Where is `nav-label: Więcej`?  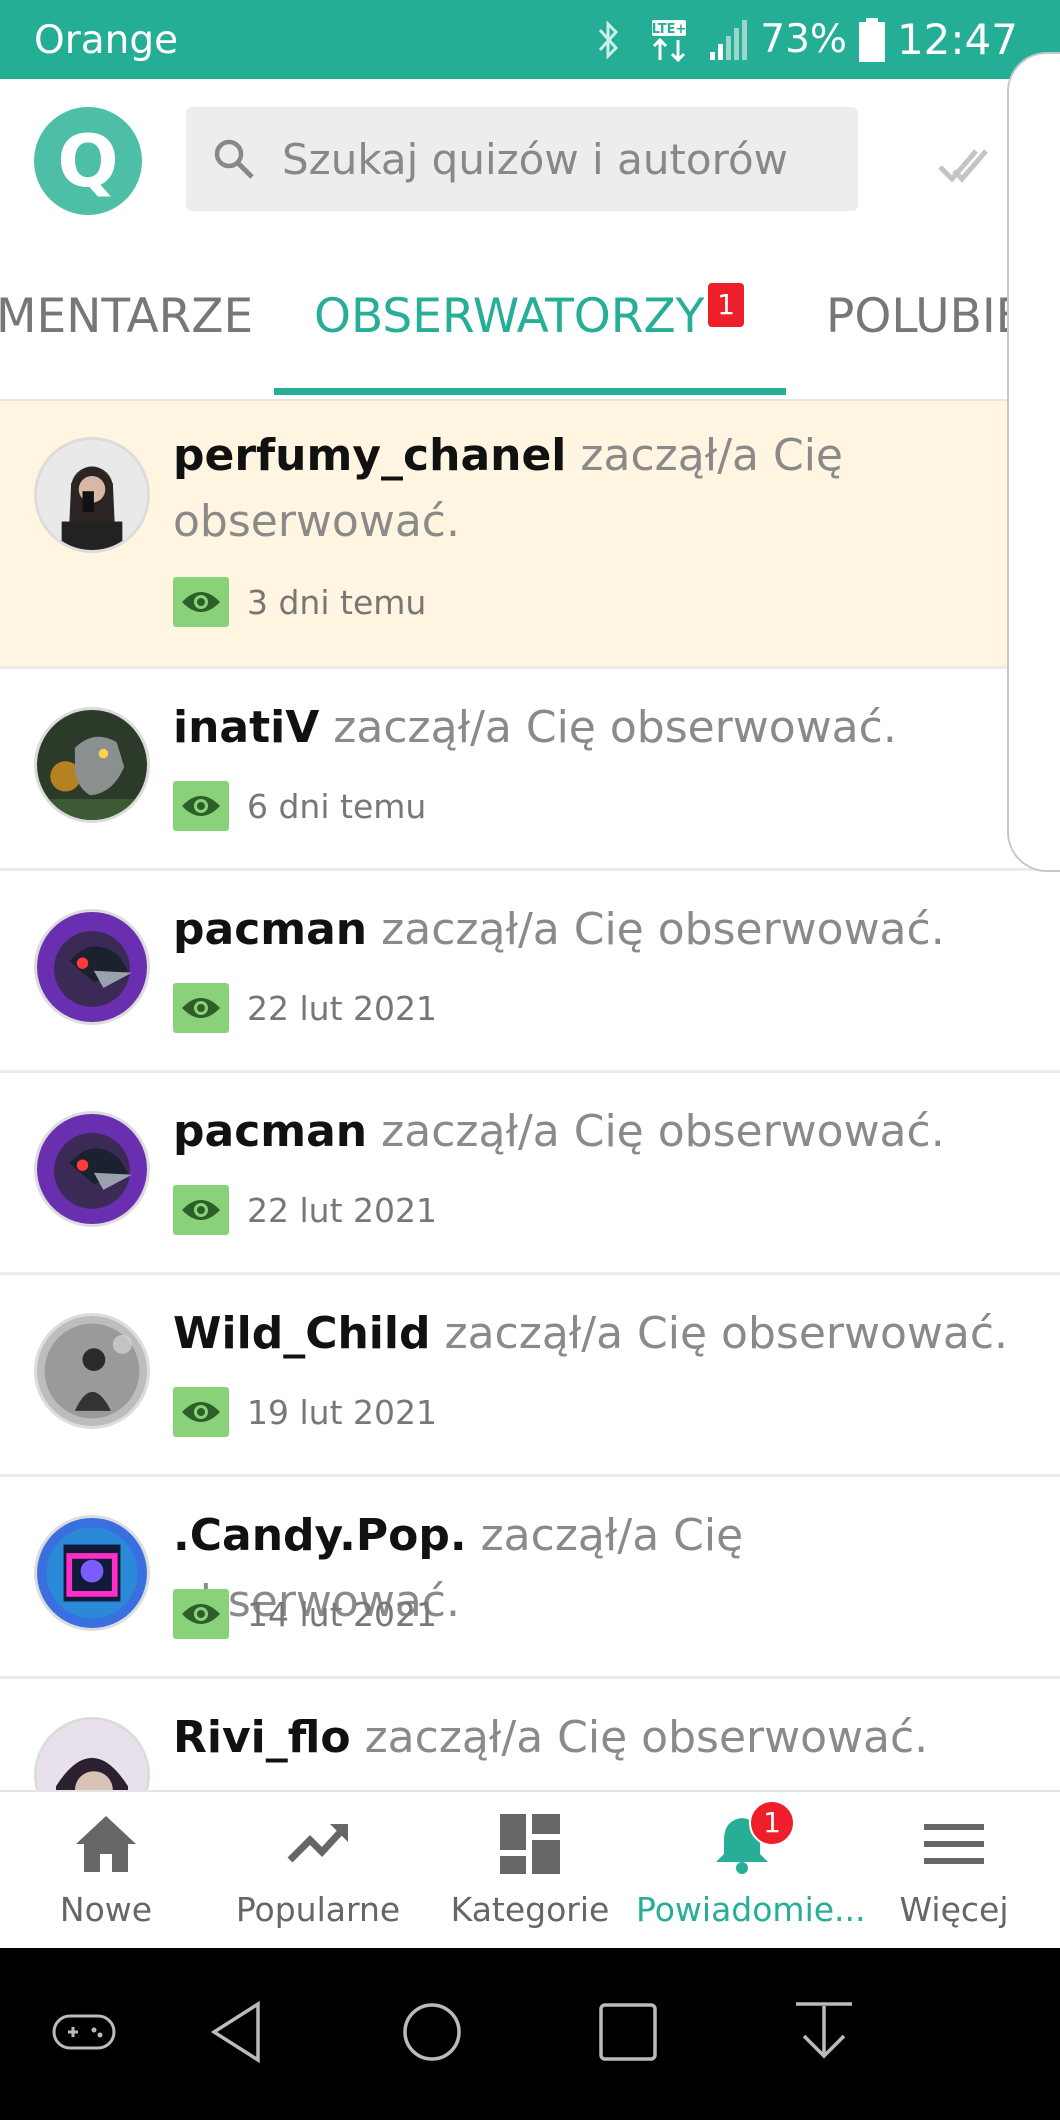 nav-label: Więcej is located at coordinates (954, 1909).